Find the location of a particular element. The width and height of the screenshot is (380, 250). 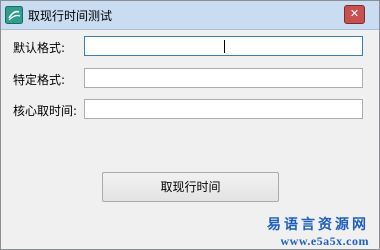

window-title: 取现行时间测试 is located at coordinates (70, 16).